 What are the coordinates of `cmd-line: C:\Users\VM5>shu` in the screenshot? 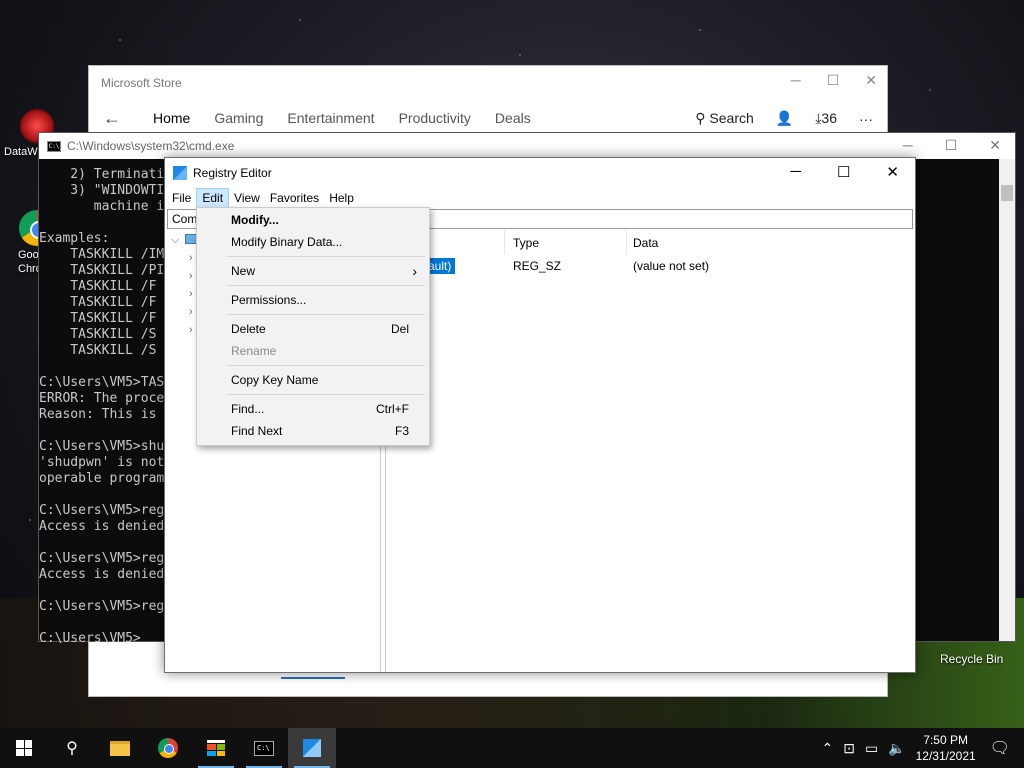 It's located at (102, 446).